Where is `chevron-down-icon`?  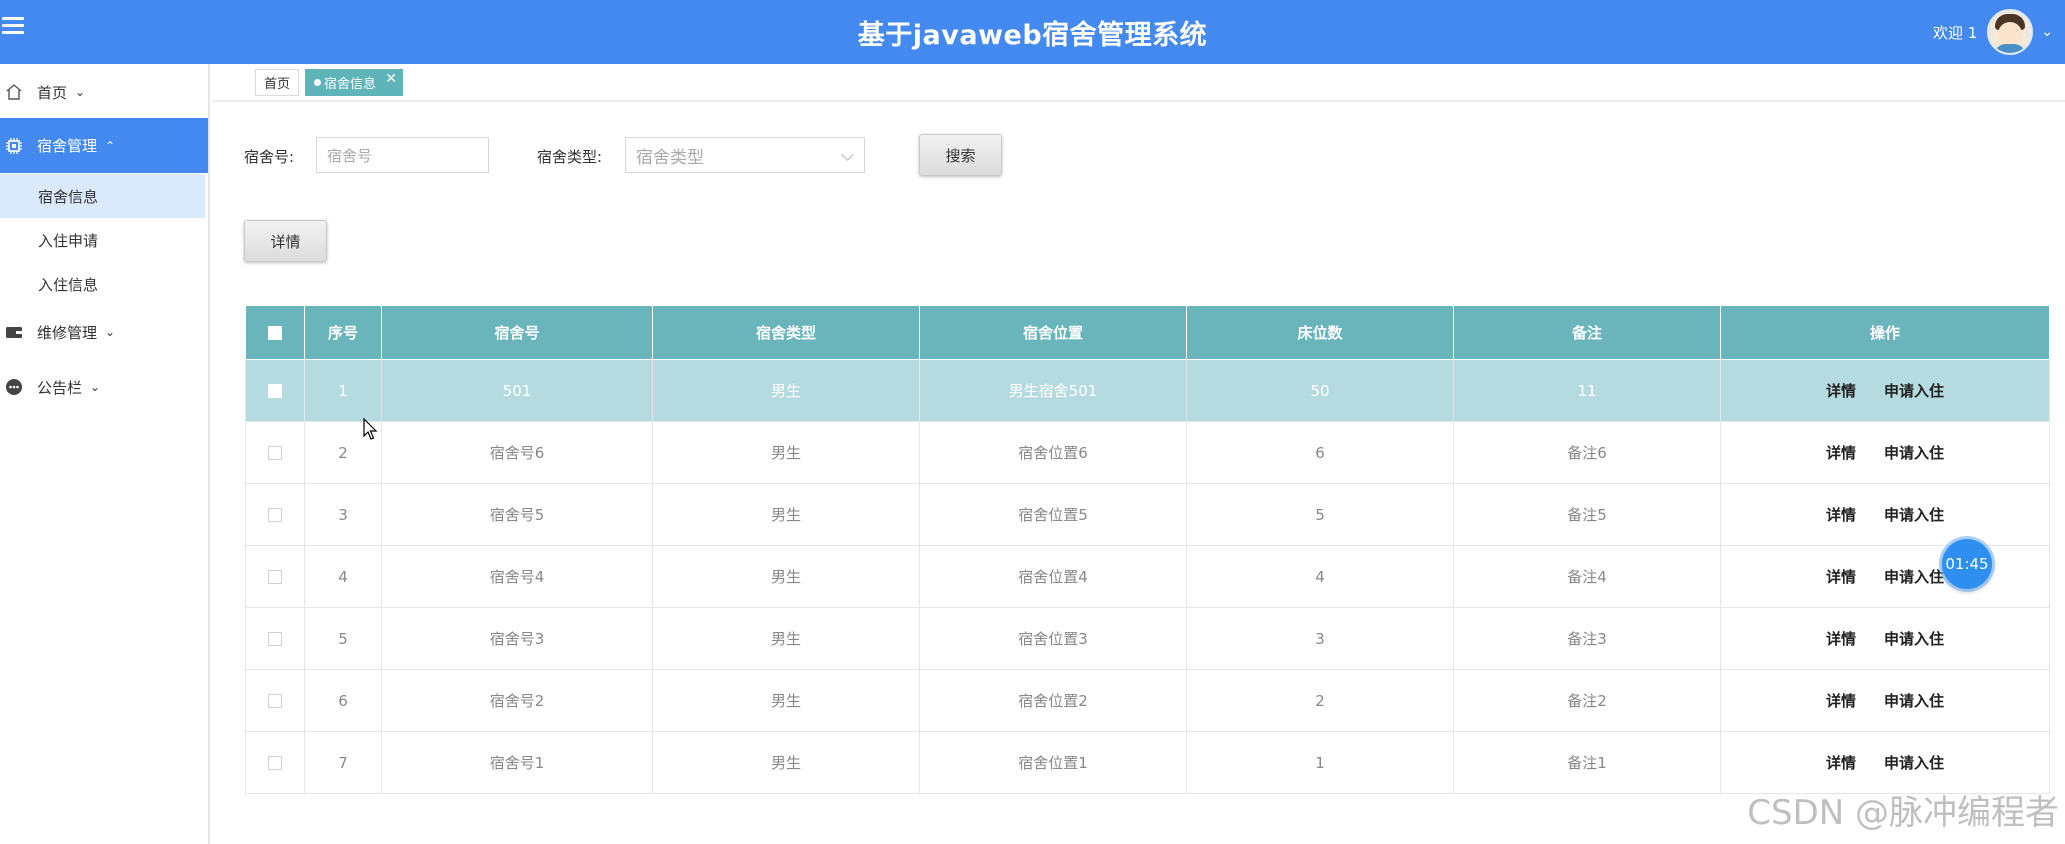 chevron-down-icon is located at coordinates (847, 154).